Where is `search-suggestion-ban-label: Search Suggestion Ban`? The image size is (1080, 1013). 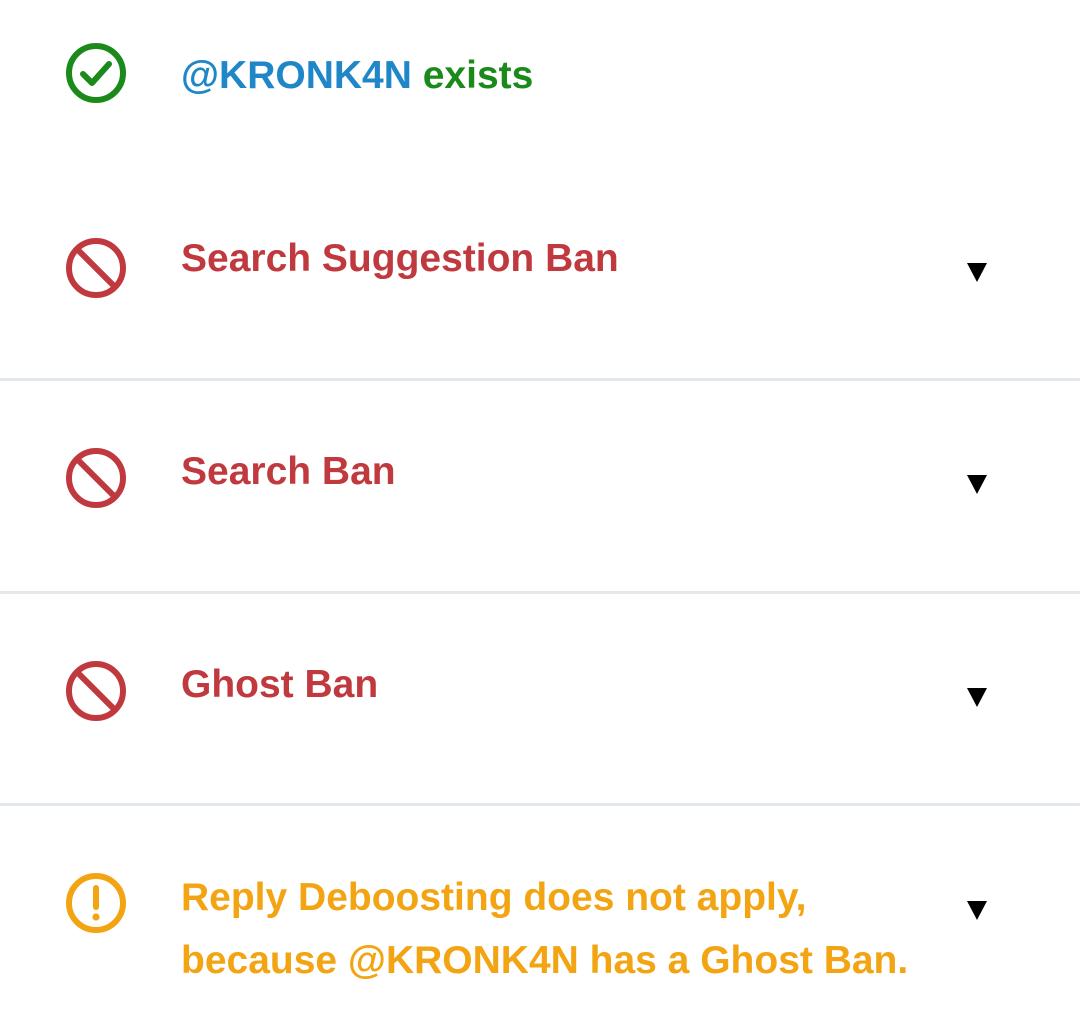
search-suggestion-ban-label: Search Suggestion Ban is located at coordinates (400, 258).